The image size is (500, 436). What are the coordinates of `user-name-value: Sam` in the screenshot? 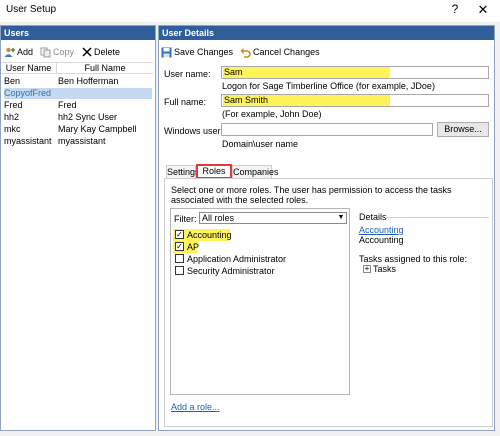 It's located at (306, 72).